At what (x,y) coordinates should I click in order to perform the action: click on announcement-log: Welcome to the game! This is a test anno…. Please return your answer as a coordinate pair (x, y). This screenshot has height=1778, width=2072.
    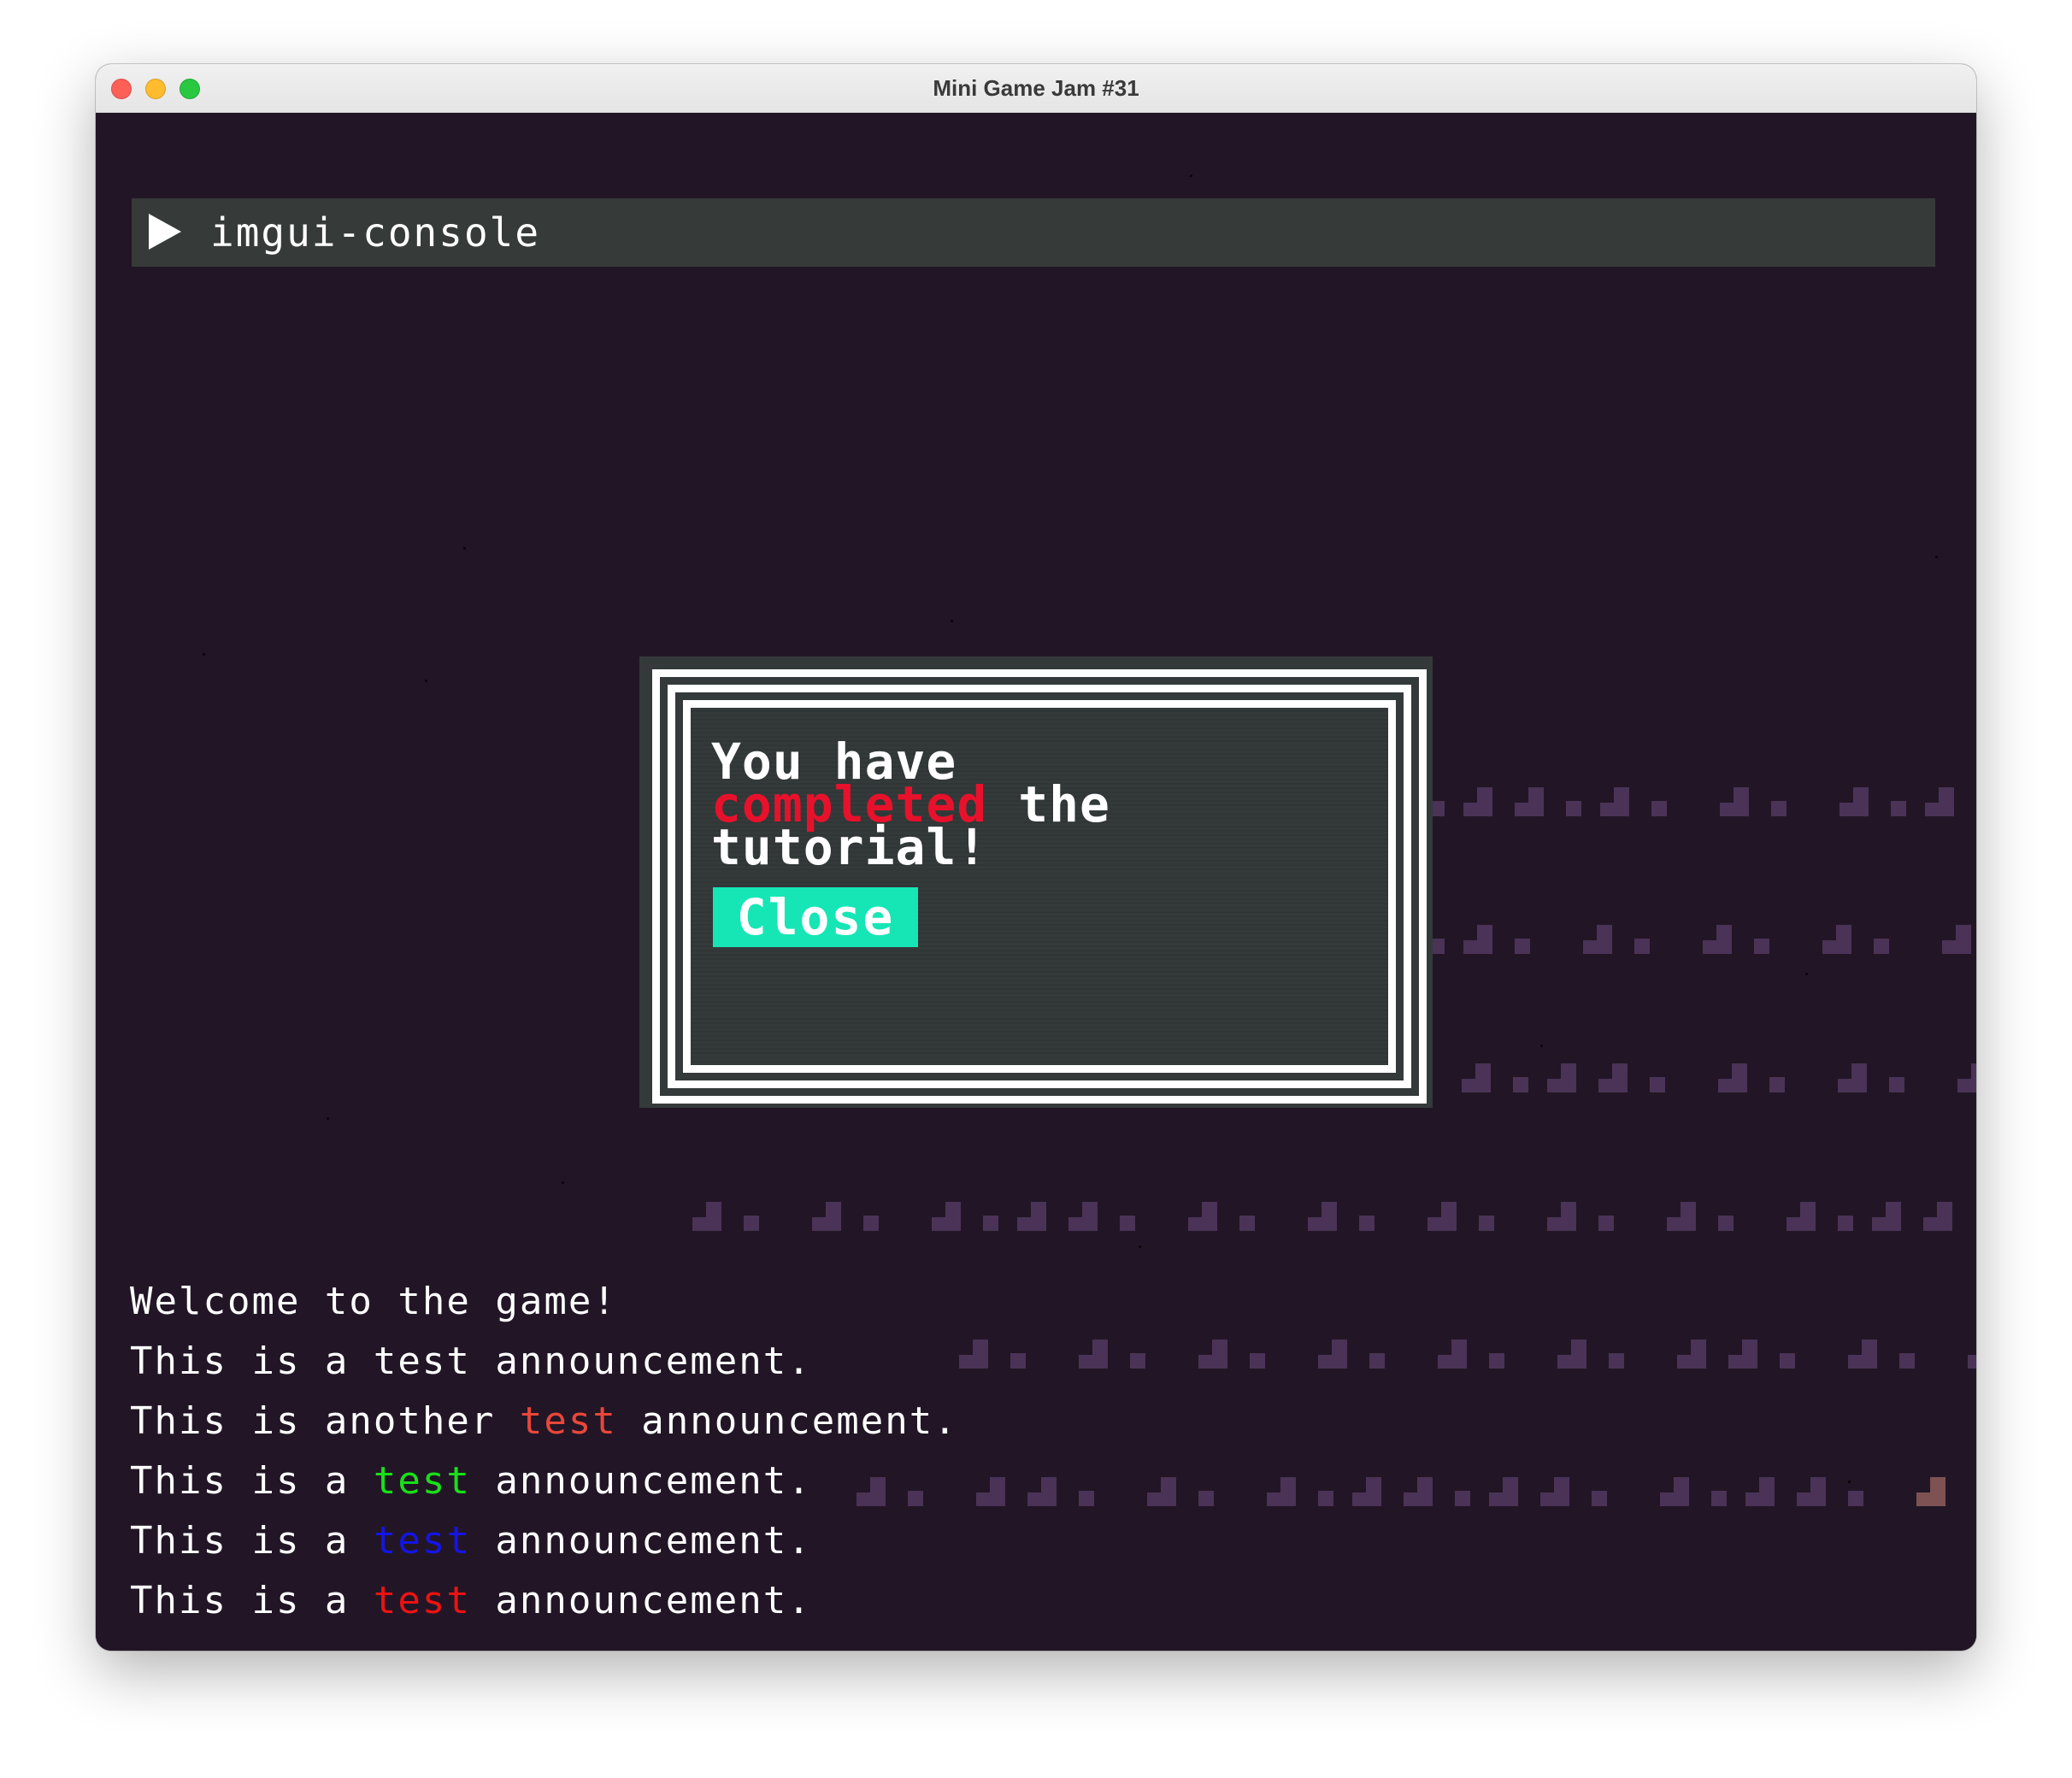
    Looking at the image, I should click on (544, 1451).